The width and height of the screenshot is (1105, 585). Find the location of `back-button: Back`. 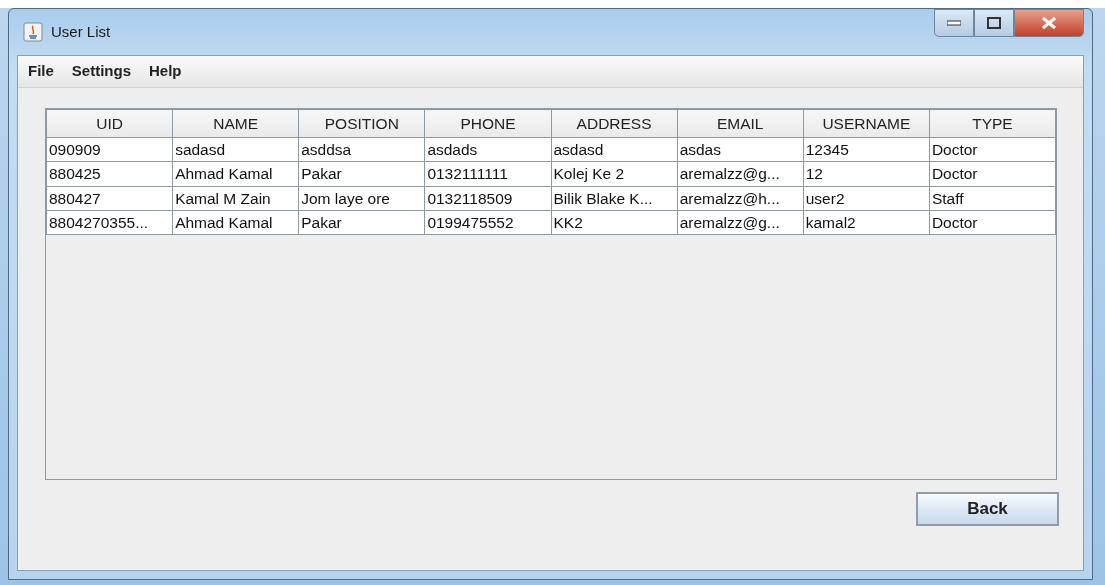

back-button: Back is located at coordinates (987, 509).